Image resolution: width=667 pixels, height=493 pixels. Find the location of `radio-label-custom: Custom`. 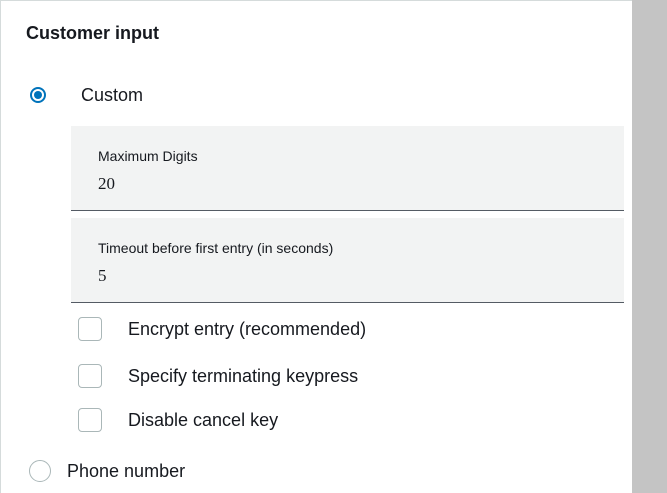

radio-label-custom: Custom is located at coordinates (112, 95).